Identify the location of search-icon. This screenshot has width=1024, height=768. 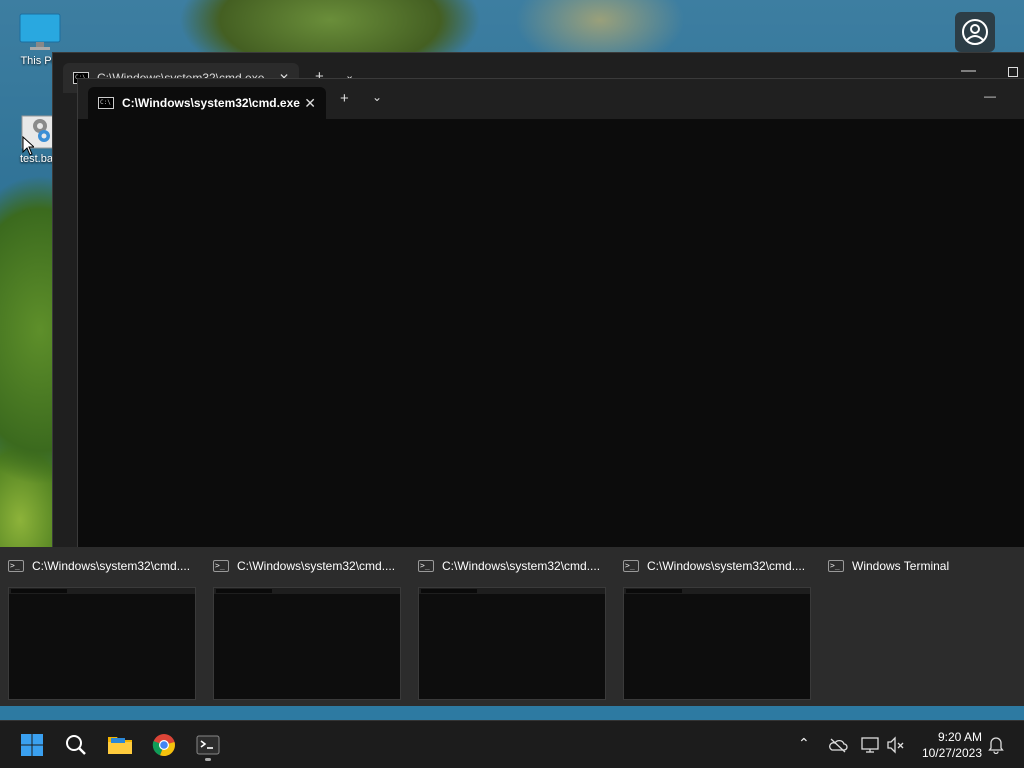
(76, 745).